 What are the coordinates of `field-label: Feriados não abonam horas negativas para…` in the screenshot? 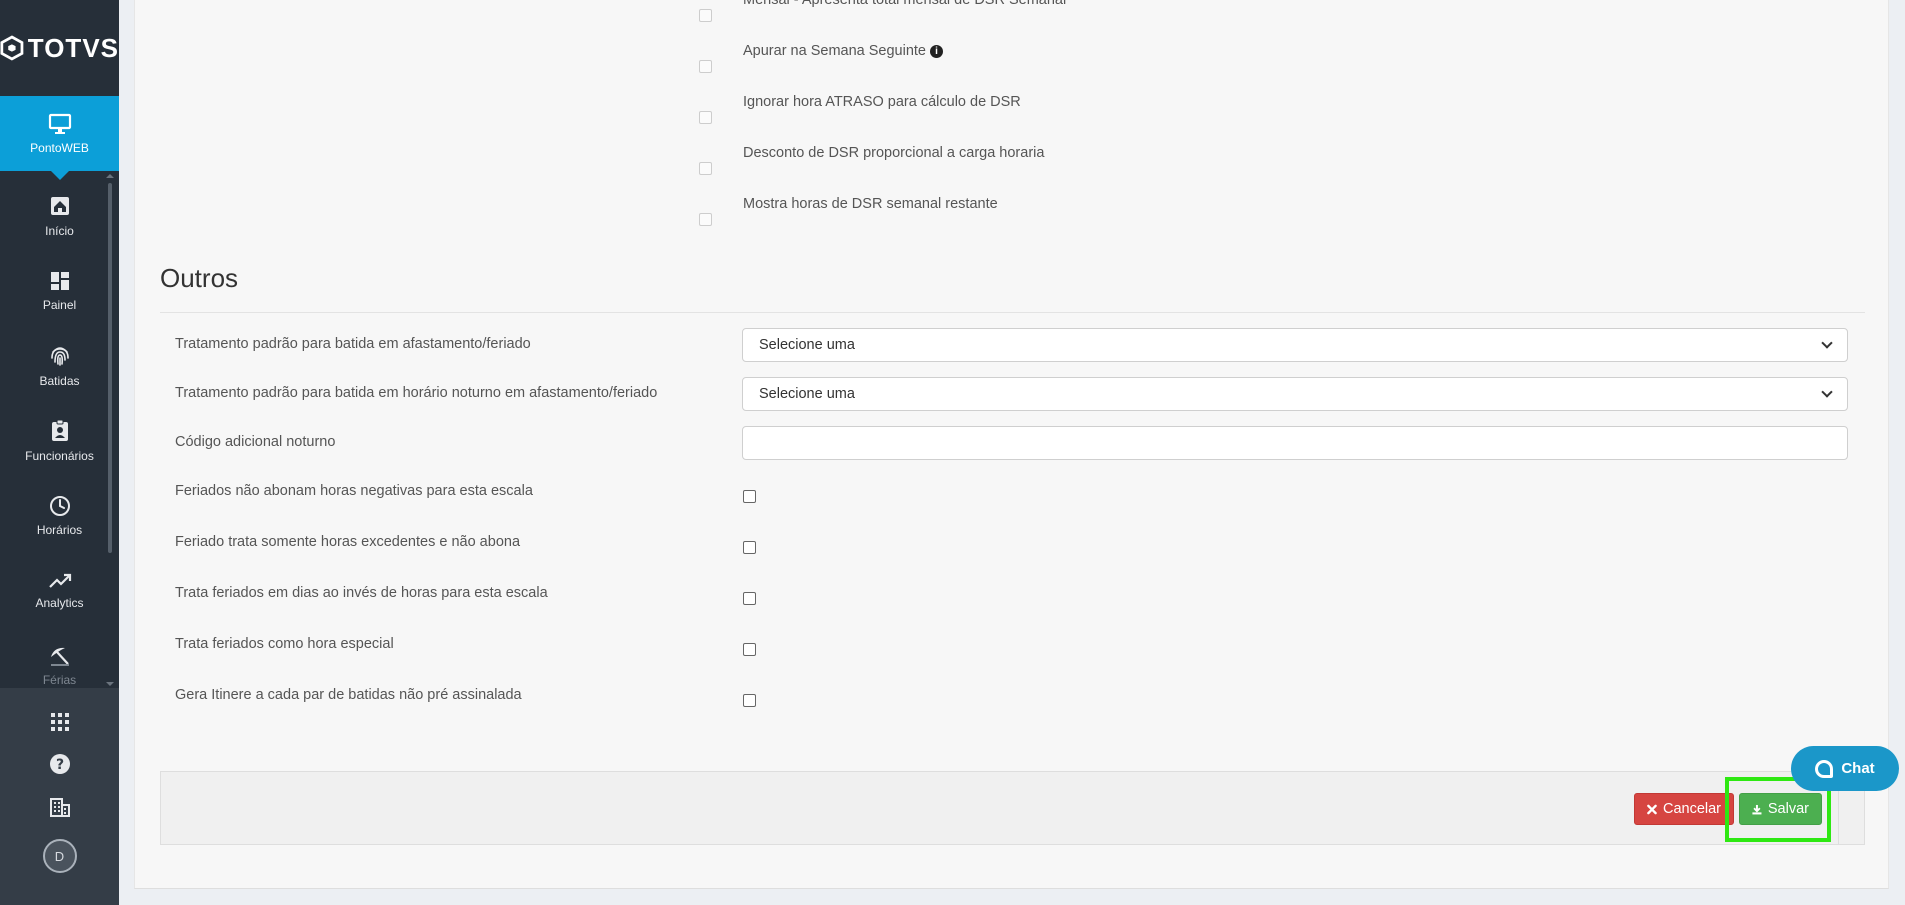 It's located at (354, 491).